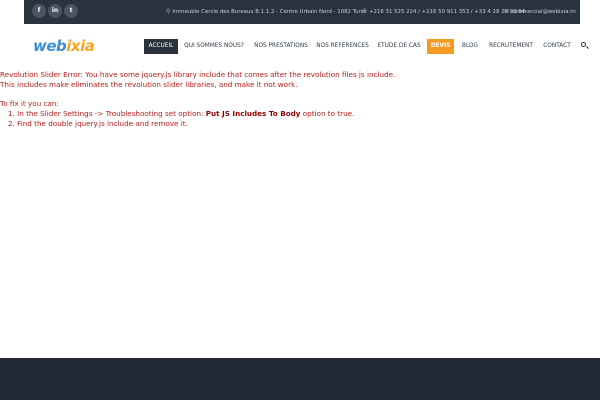 The image size is (600, 400). Describe the element at coordinates (328, 113) in the screenshot. I see `fix-step-1-suffix: option to true.` at that location.